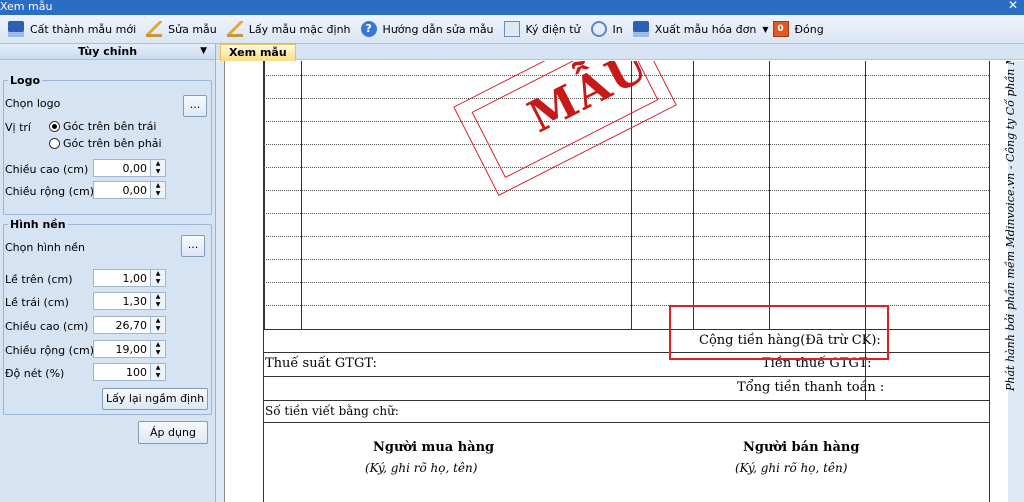 This screenshot has width=1024, height=502. I want to click on toolbar-label: In, so click(617, 29).